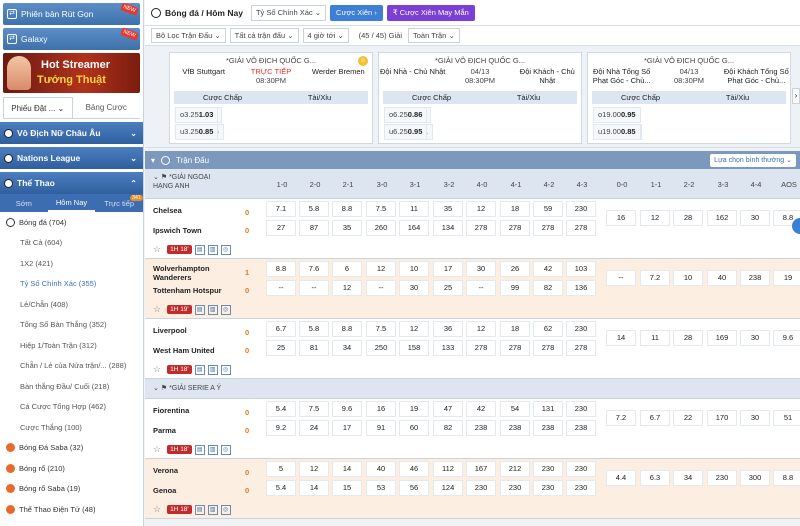 The width and height of the screenshot is (800, 526). What do you see at coordinates (347, 409) in the screenshot?
I see `score-odds-cell: 9.6` at bounding box center [347, 409].